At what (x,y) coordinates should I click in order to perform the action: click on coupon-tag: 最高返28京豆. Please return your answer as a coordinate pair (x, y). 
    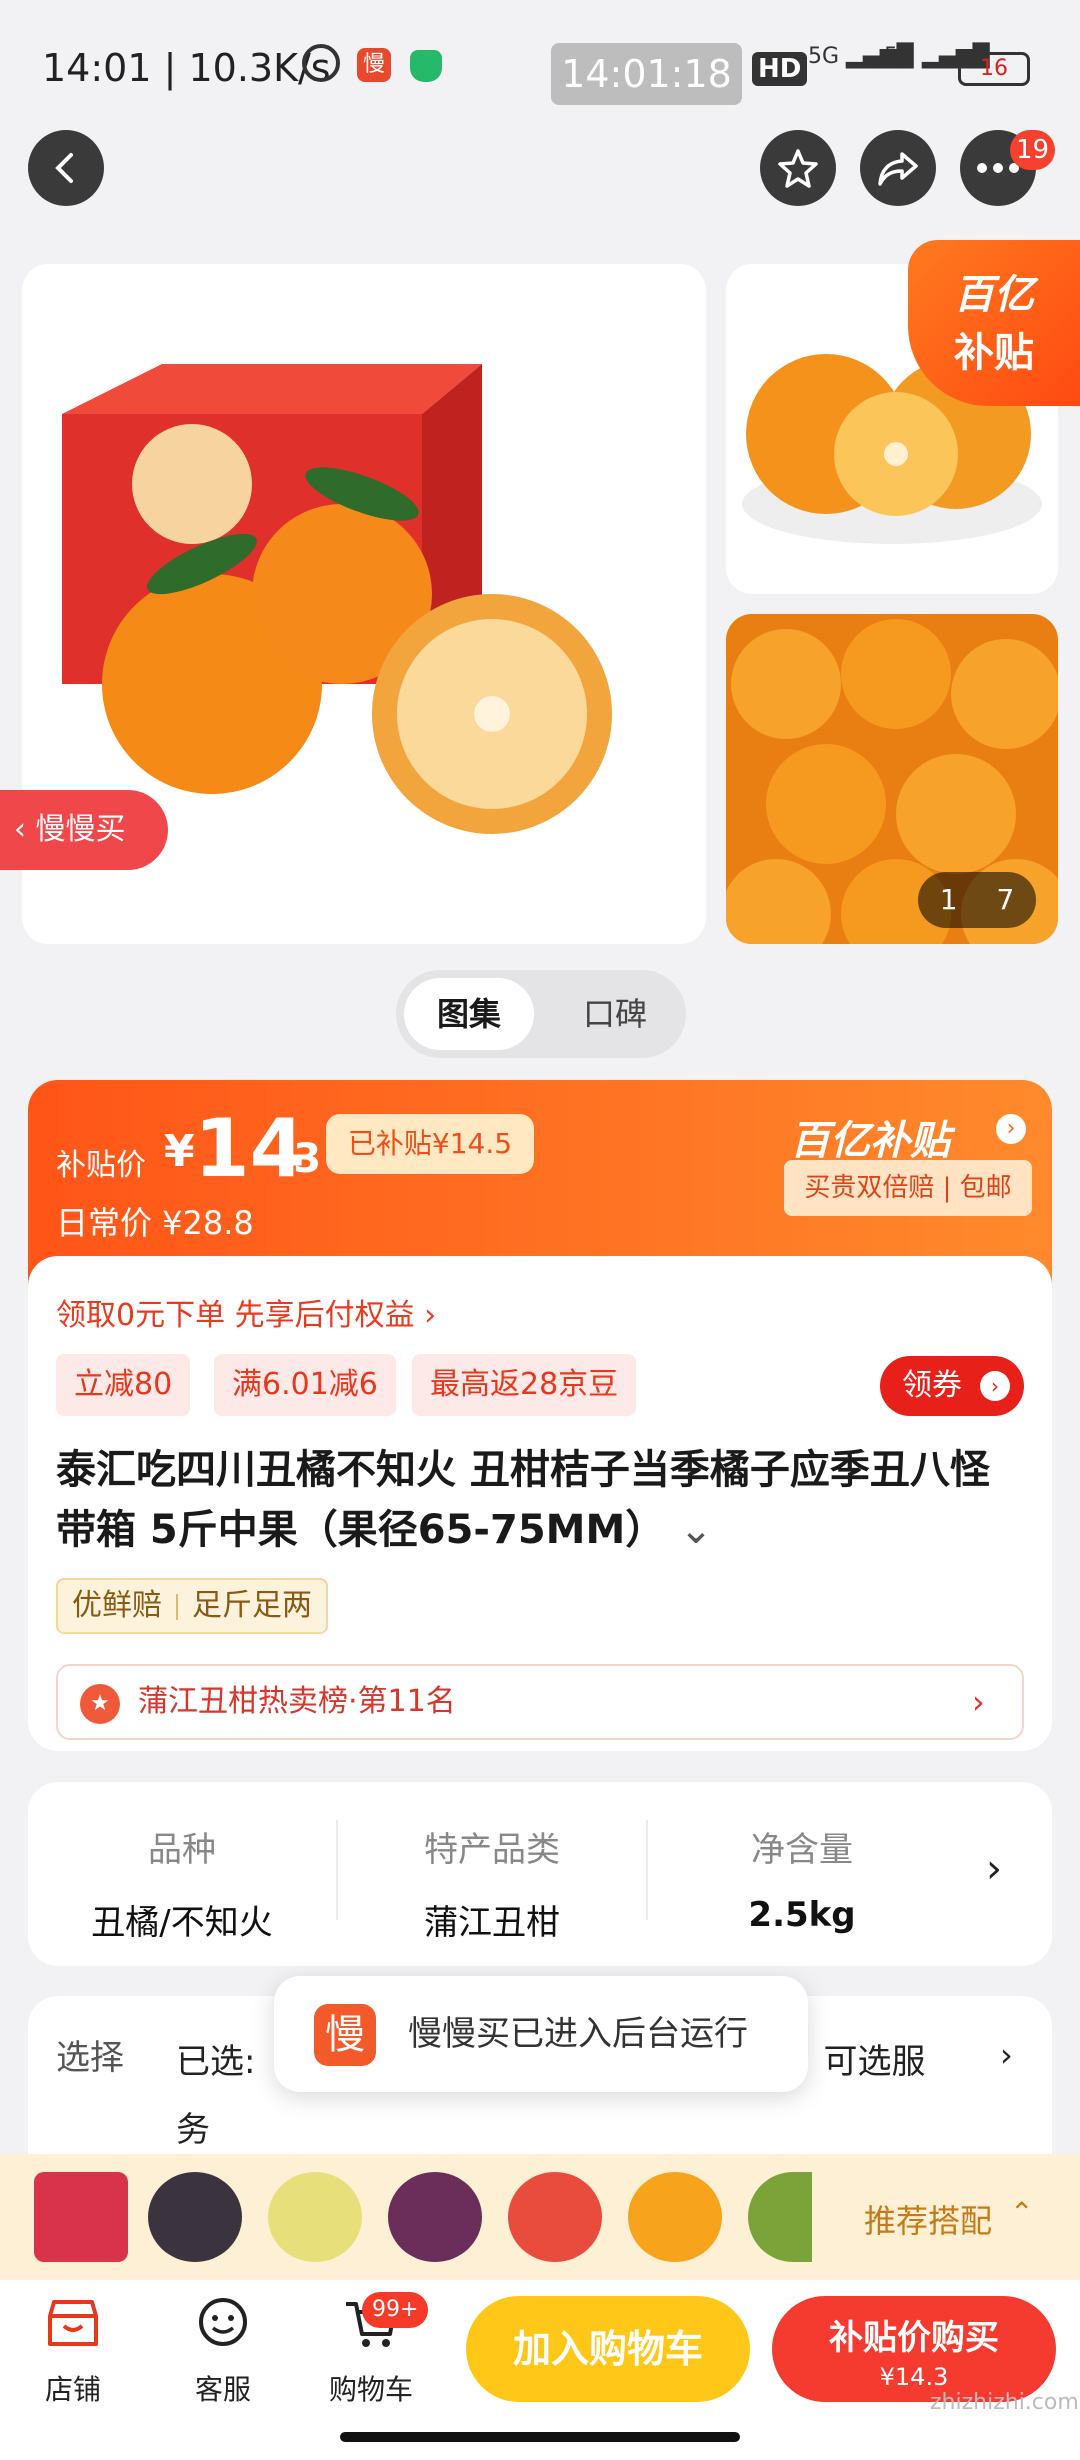
    Looking at the image, I should click on (524, 1385).